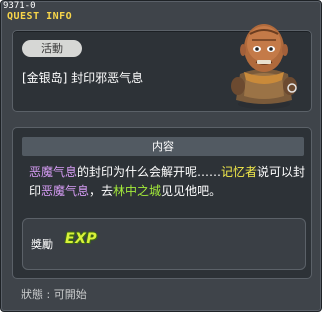 The image size is (322, 312). Describe the element at coordinates (164, 244) in the screenshot. I see `reward-box: 獎勵 EXP` at that location.